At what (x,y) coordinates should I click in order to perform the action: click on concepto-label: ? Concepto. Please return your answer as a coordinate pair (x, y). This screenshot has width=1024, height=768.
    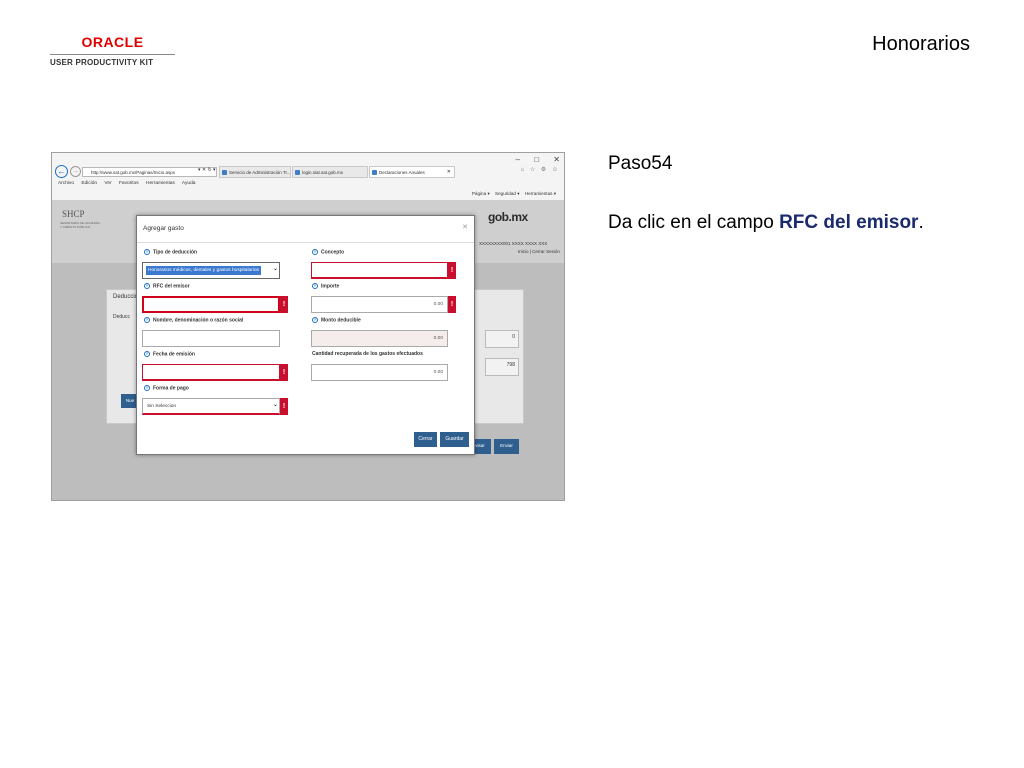
    Looking at the image, I should click on (328, 252).